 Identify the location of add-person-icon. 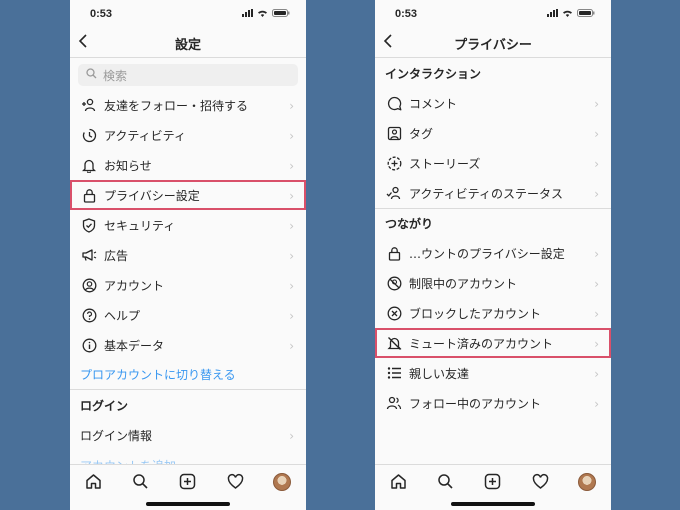
(89, 105).